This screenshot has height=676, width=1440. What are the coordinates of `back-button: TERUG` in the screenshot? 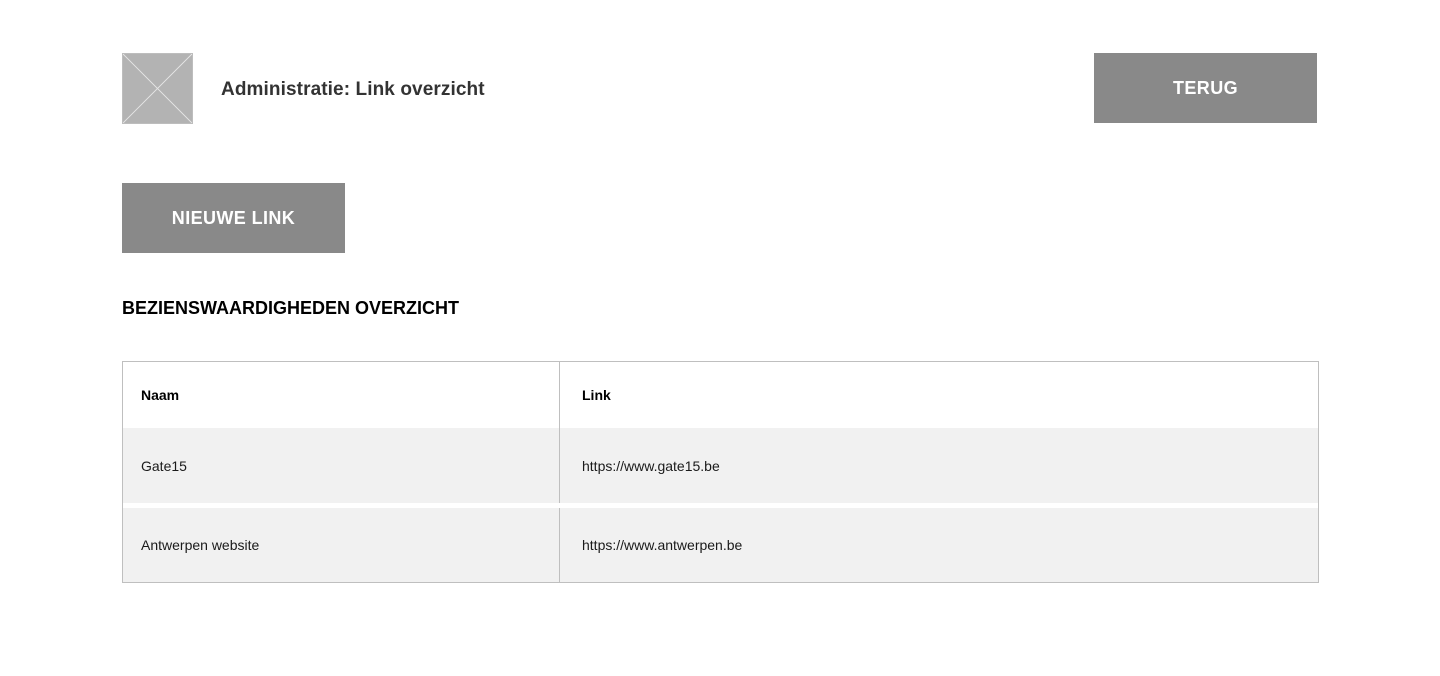 It's located at (1205, 88).